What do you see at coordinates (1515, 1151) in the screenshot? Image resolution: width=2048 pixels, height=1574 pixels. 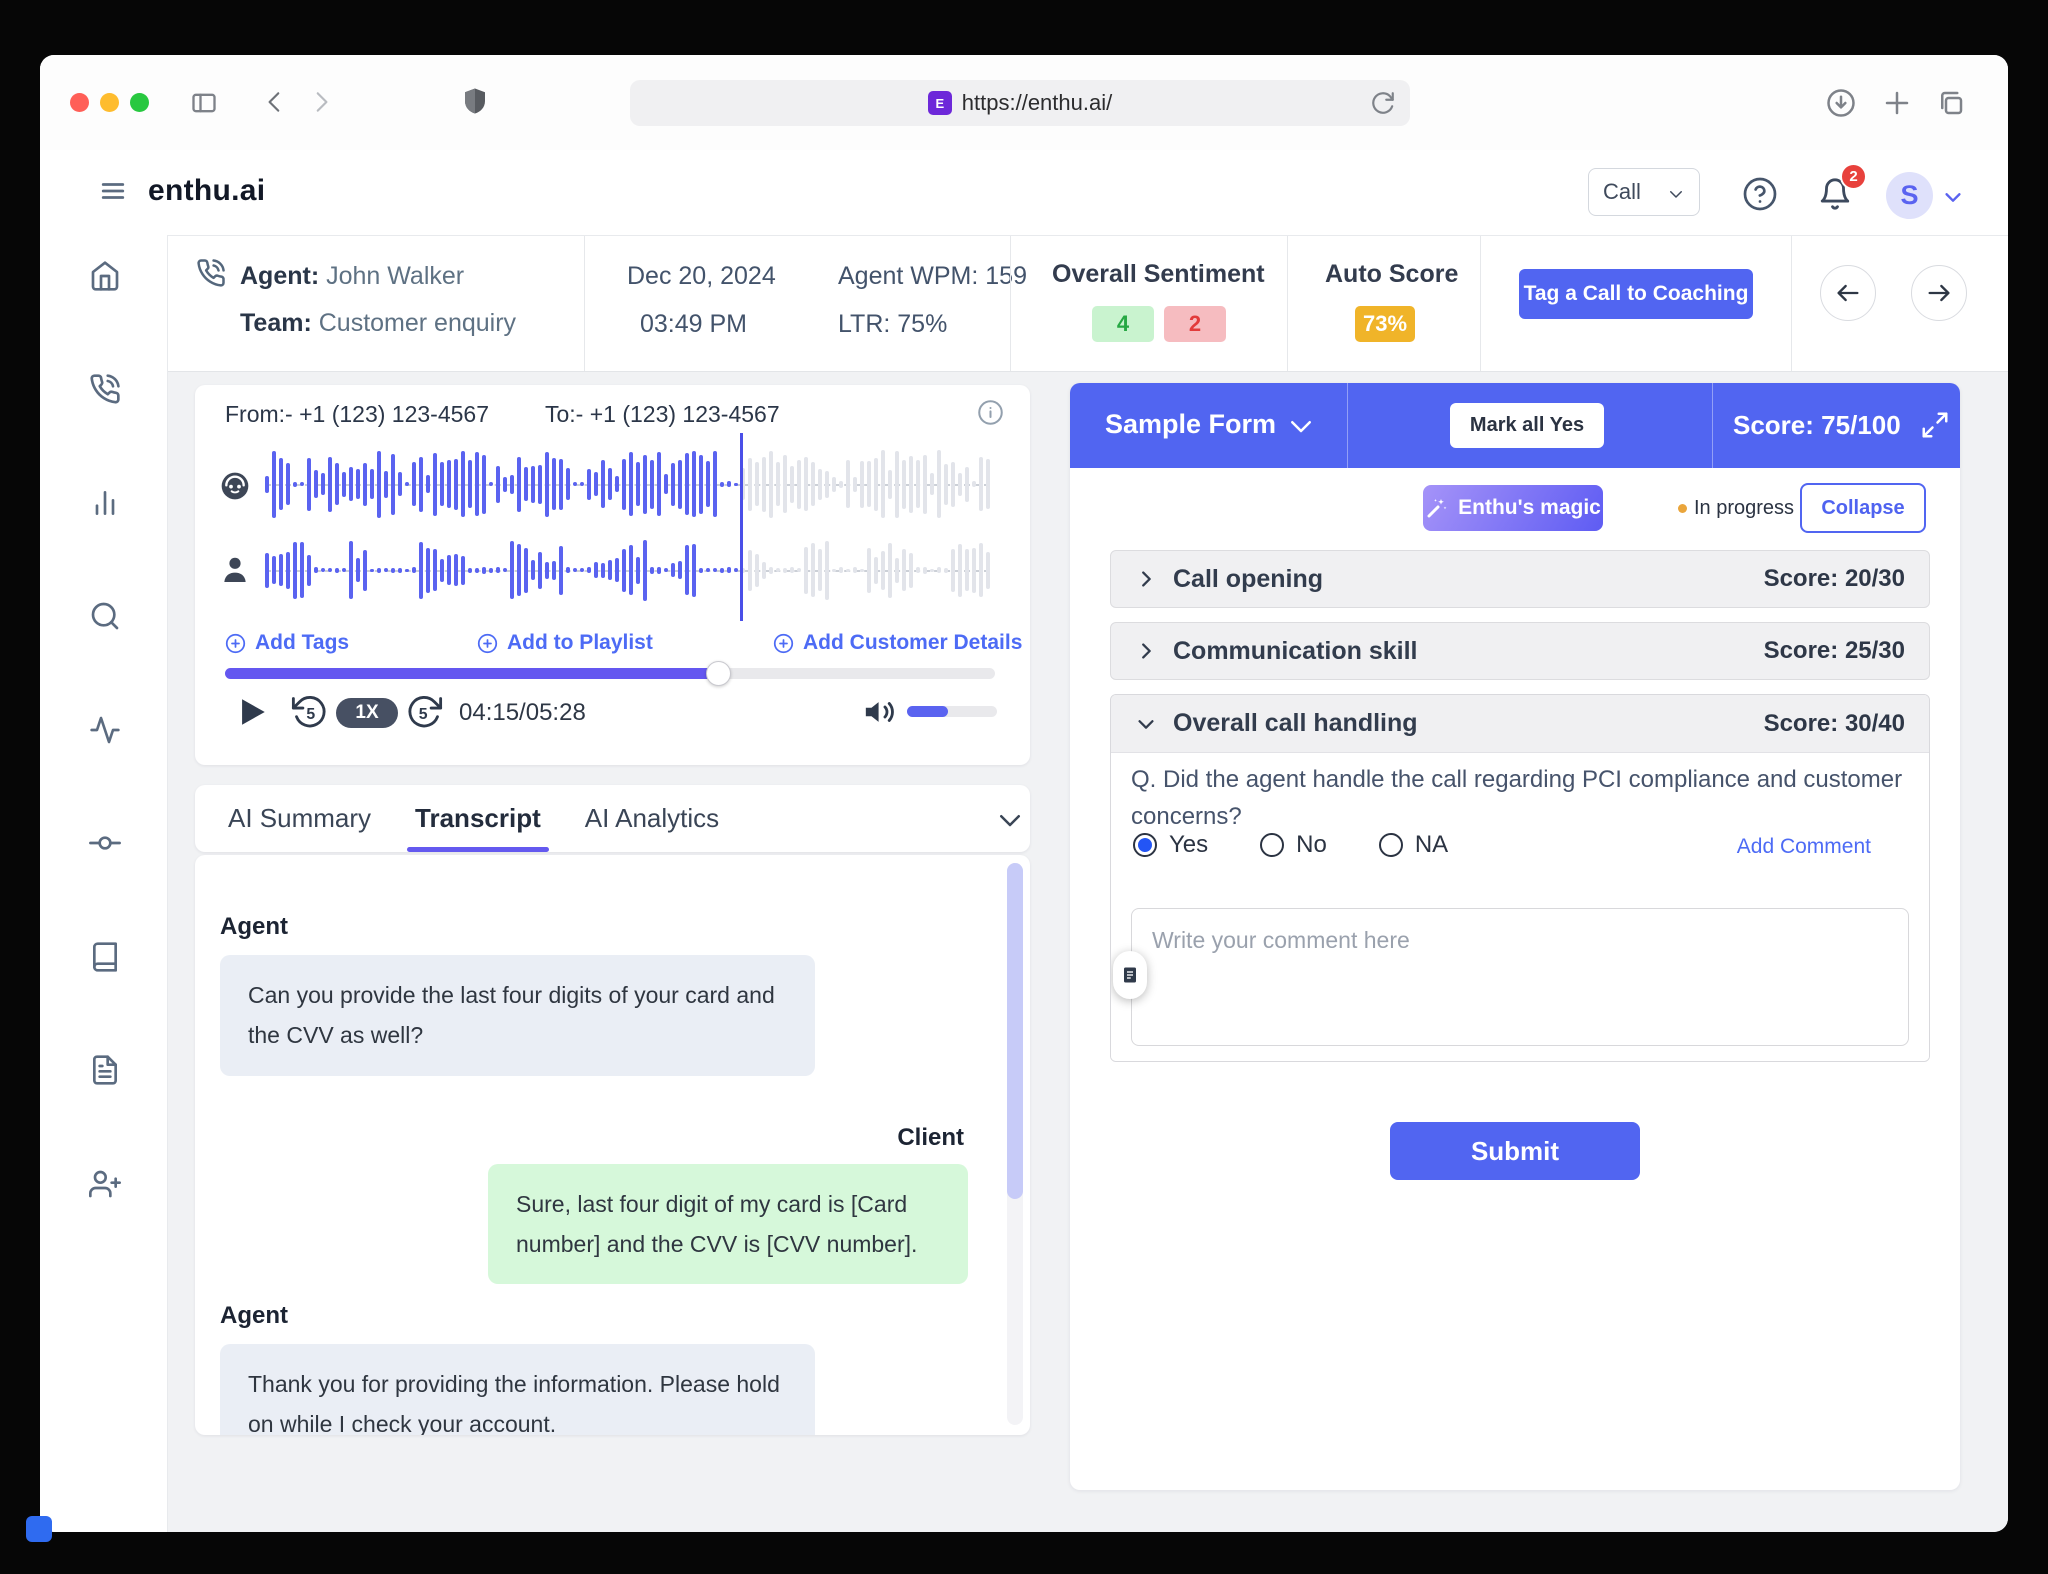 I see `submit-button: Submit` at bounding box center [1515, 1151].